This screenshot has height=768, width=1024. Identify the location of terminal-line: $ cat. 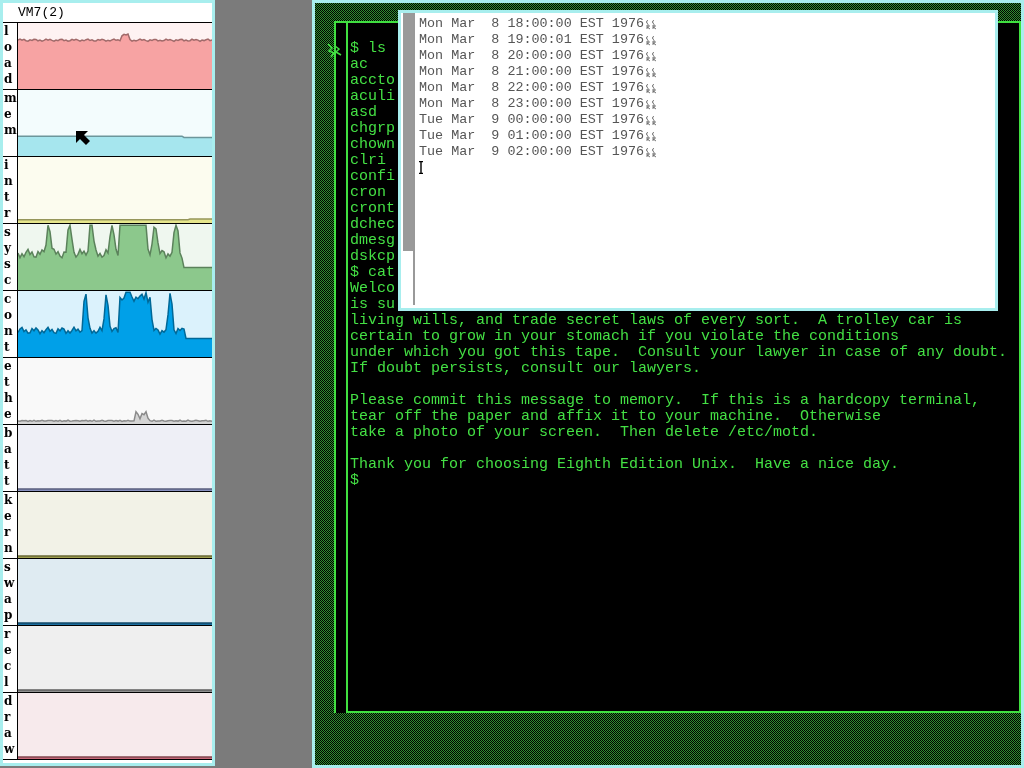
(372, 273).